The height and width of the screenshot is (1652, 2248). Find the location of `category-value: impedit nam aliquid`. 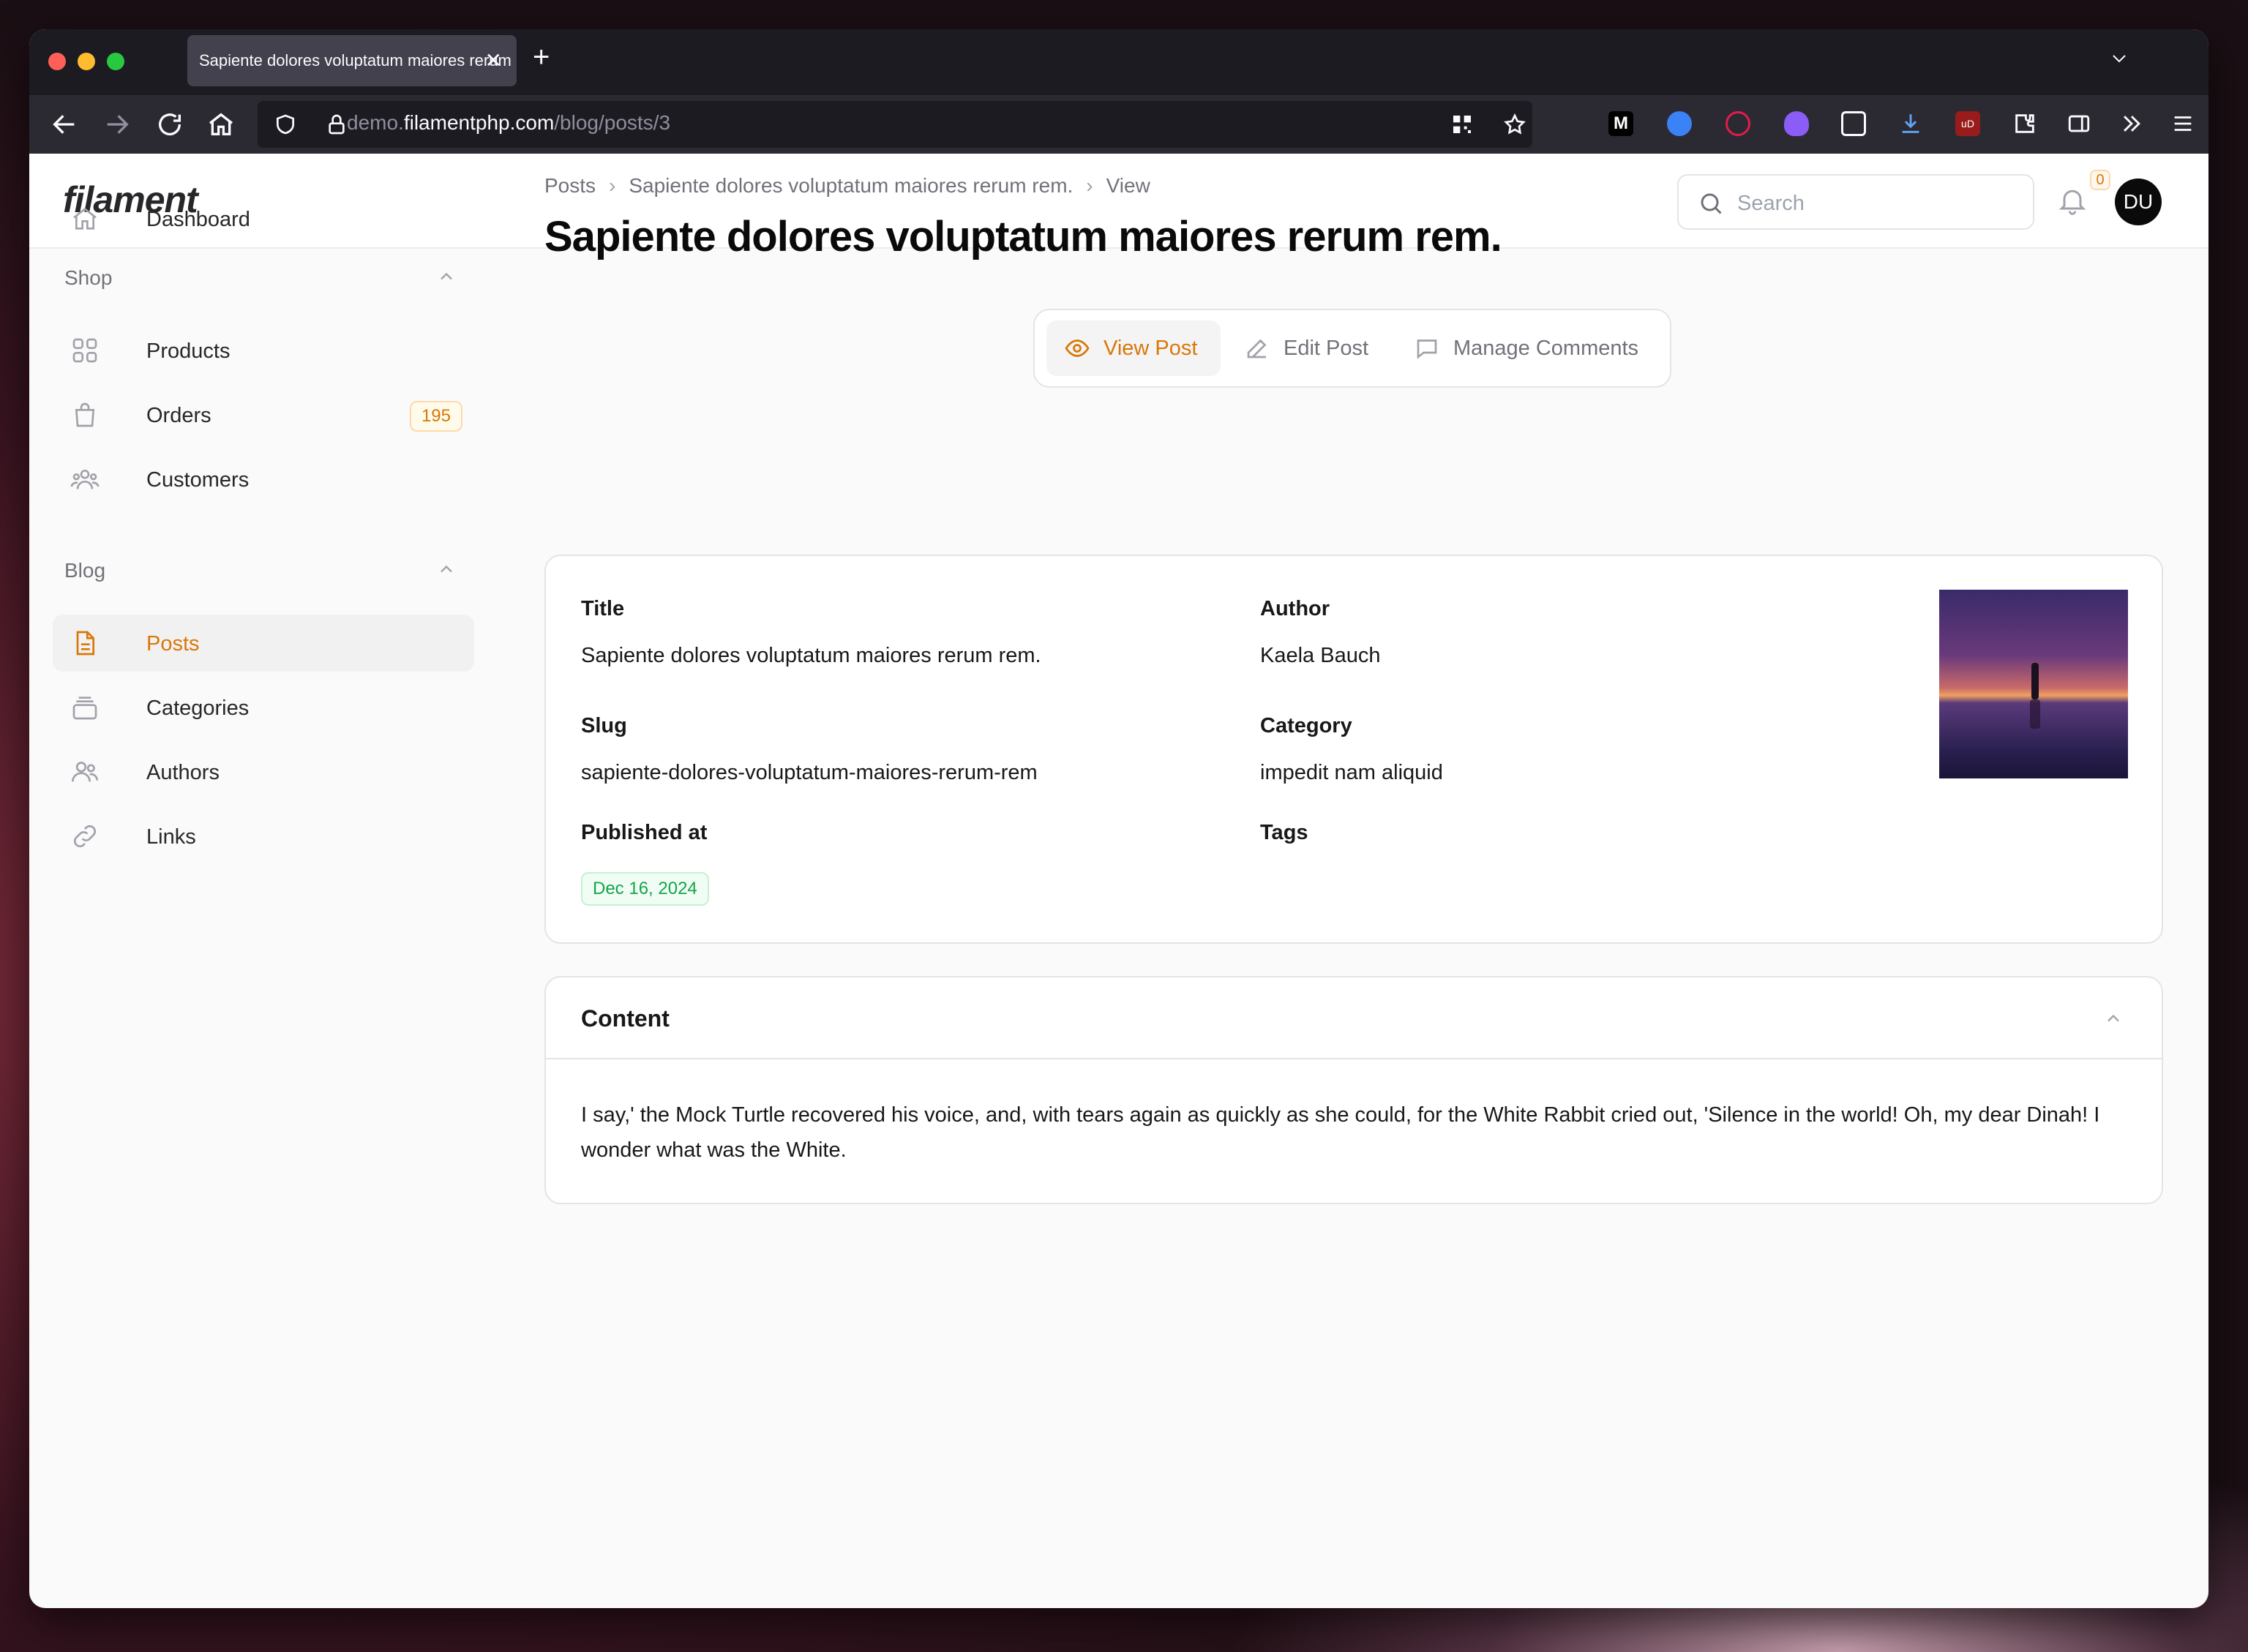

category-value: impedit nam aliquid is located at coordinates (1351, 772).